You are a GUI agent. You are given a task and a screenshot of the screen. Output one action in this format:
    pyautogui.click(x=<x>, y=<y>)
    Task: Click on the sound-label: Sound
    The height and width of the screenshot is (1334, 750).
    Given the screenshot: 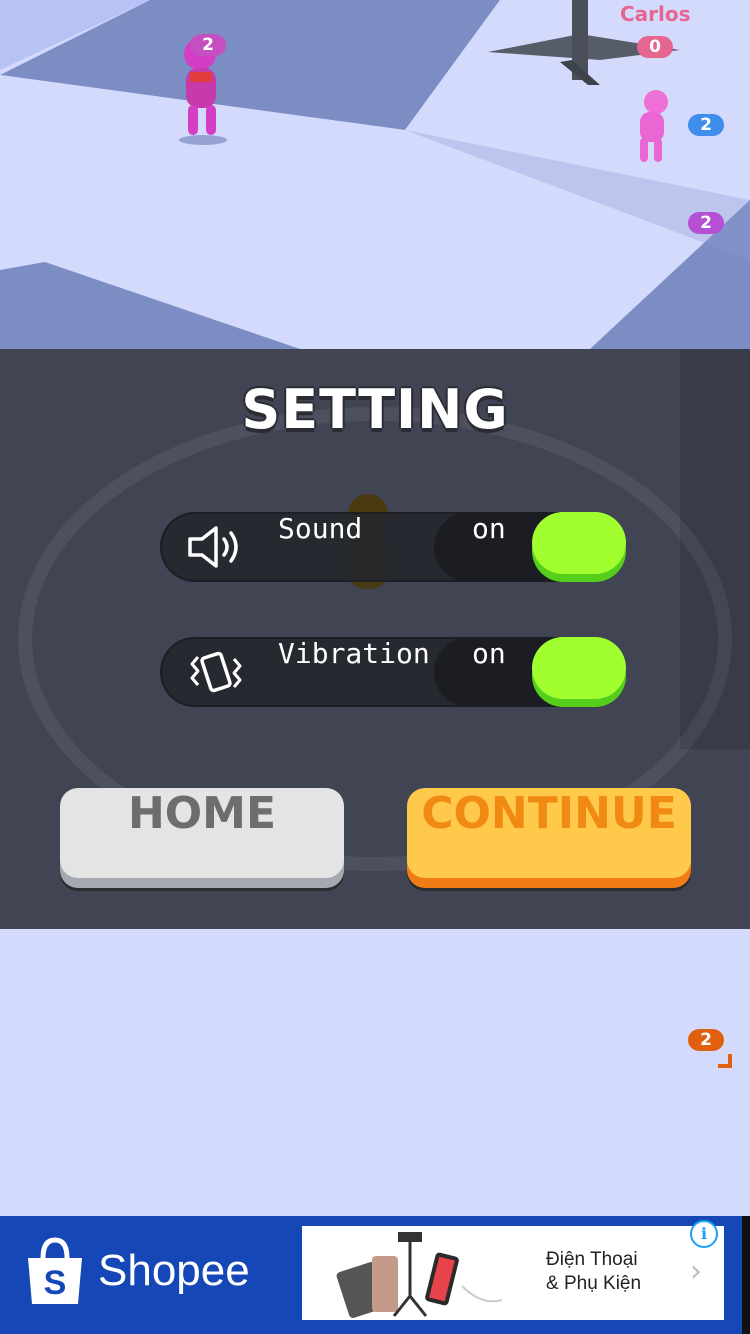 What is the action you would take?
    pyautogui.click(x=320, y=528)
    